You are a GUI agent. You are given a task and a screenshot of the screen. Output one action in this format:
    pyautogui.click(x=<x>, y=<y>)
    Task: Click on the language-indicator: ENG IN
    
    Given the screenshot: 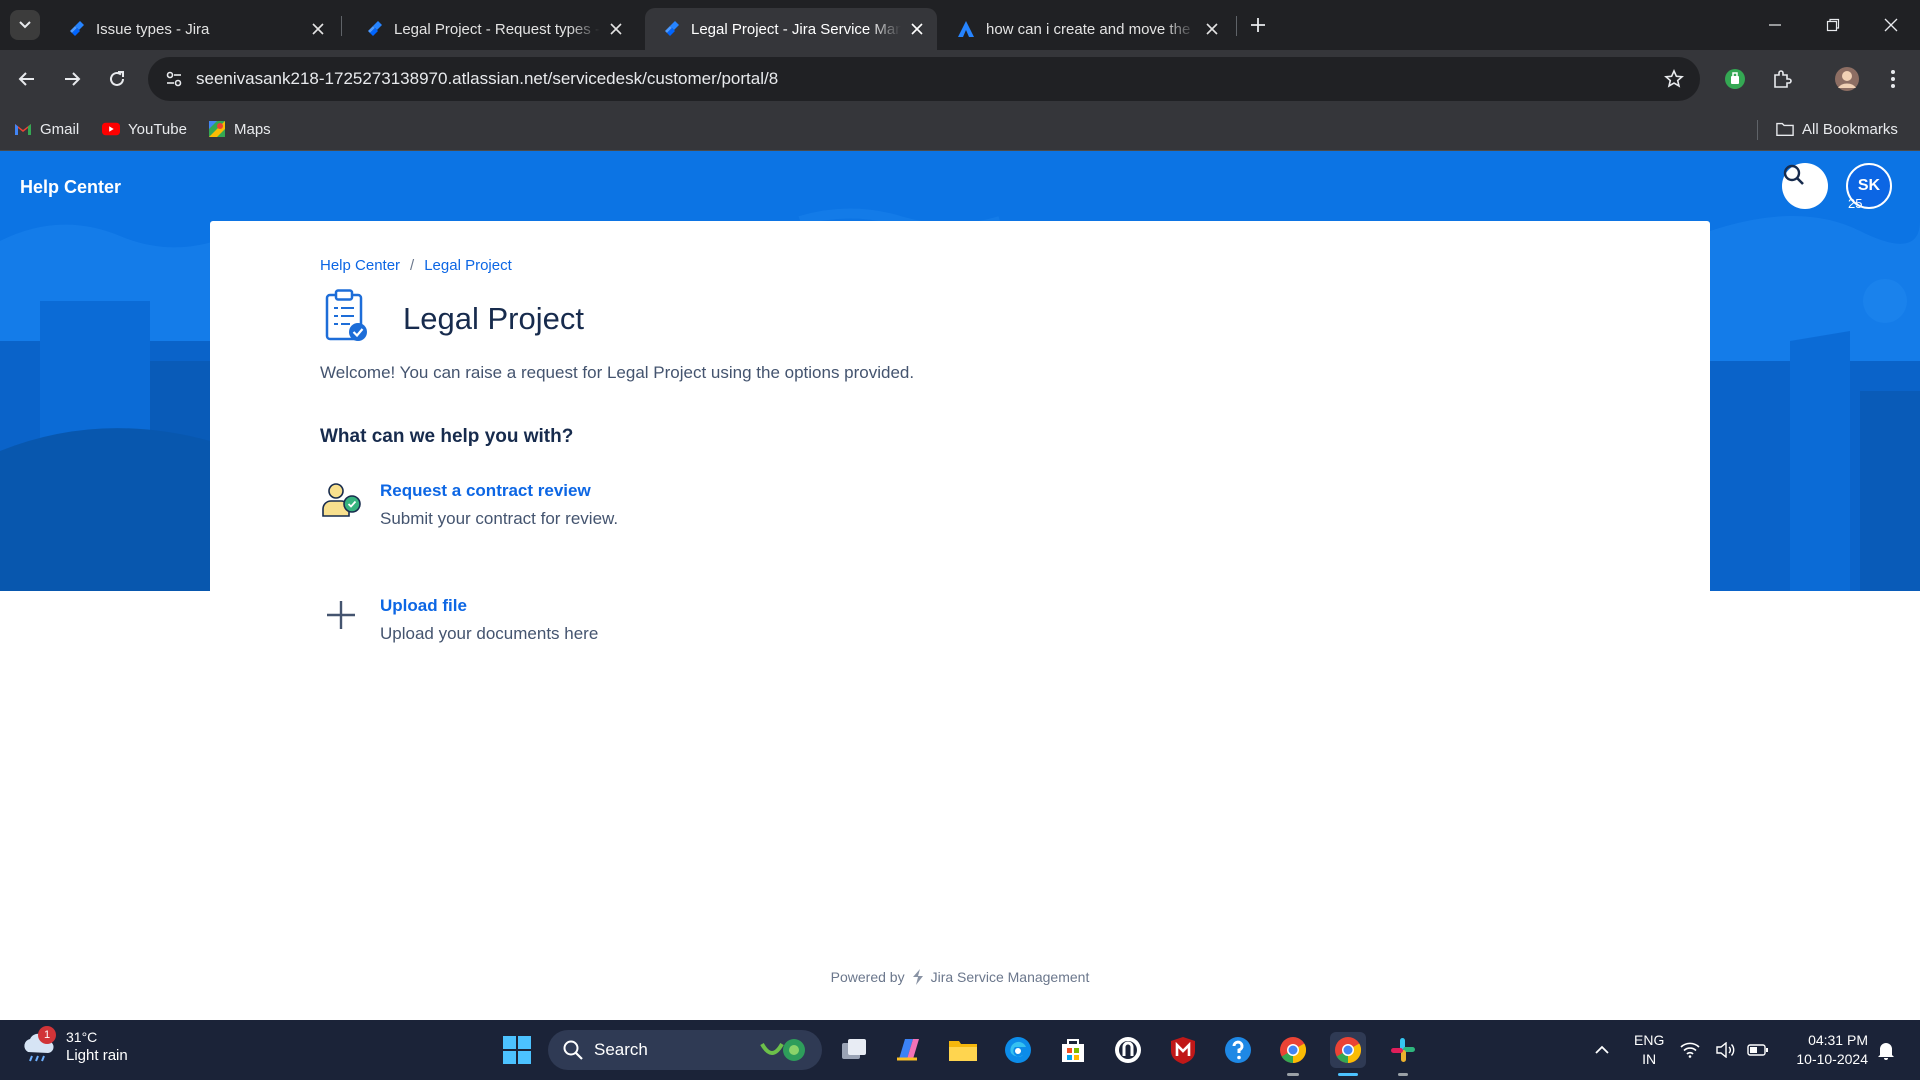 What is the action you would take?
    pyautogui.click(x=1649, y=1050)
    